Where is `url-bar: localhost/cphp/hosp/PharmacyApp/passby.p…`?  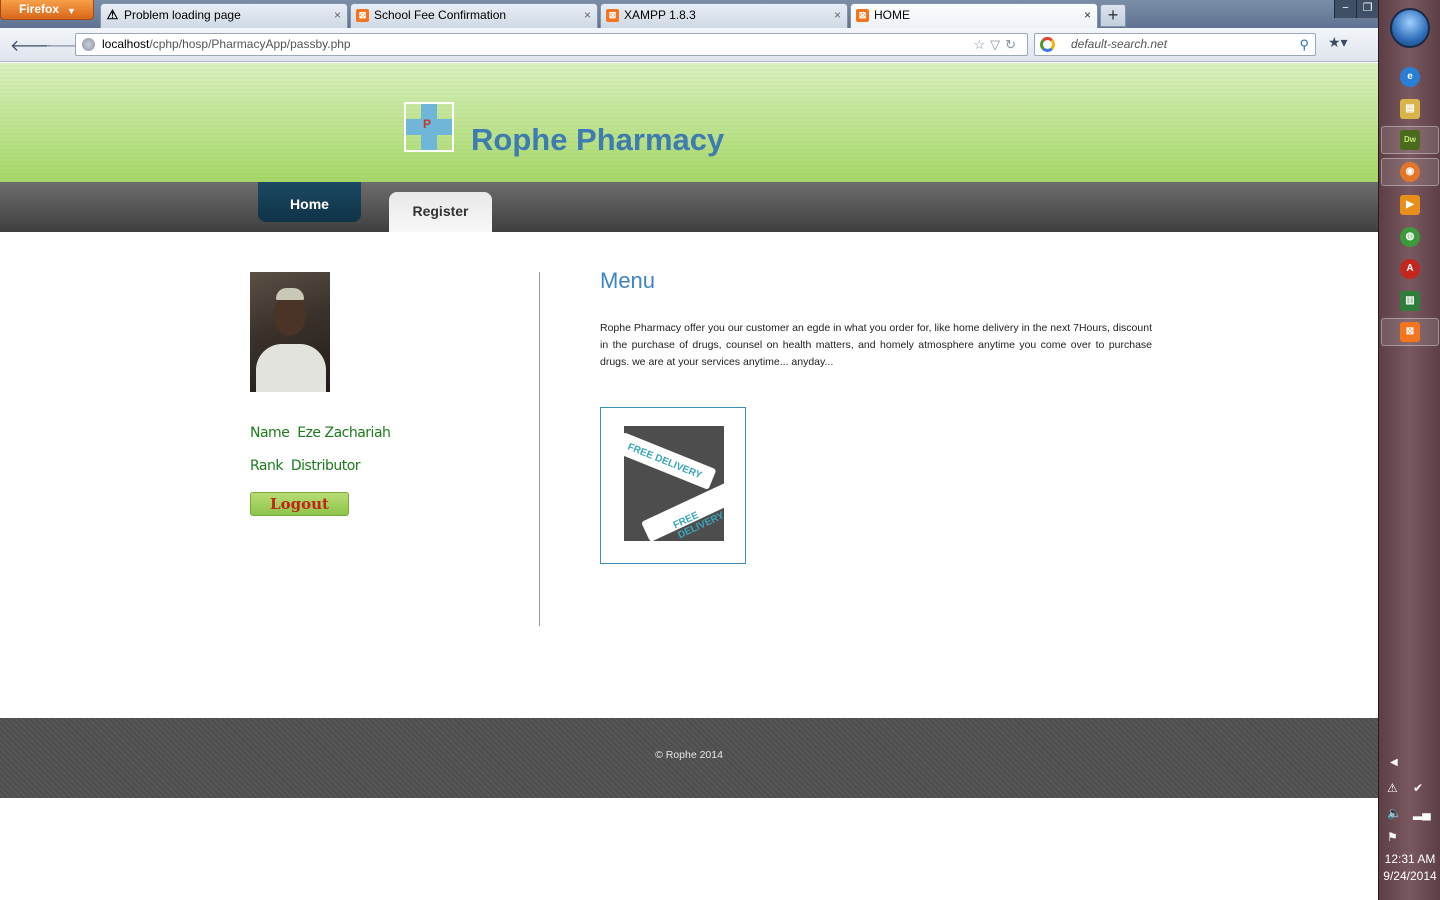 url-bar: localhost/cphp/hosp/PharmacyApp/passby.p… is located at coordinates (551, 44).